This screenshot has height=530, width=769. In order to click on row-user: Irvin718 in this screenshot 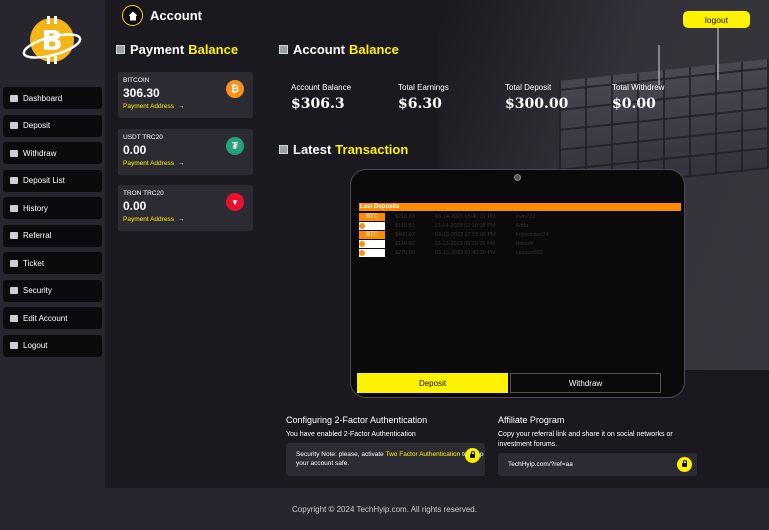, I will do `click(525, 216)`.